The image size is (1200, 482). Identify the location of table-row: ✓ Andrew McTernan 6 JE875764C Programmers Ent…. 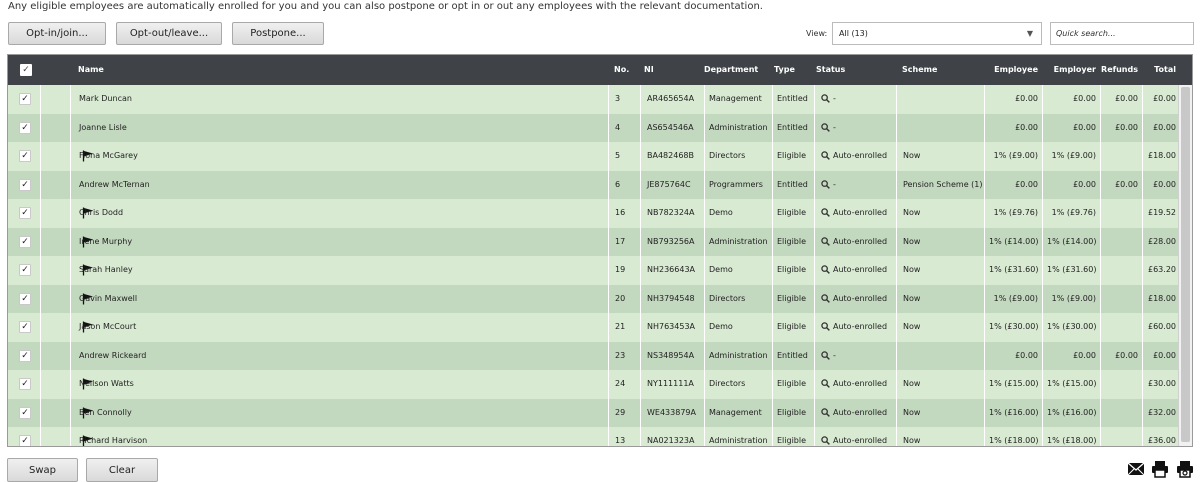
(594, 184).